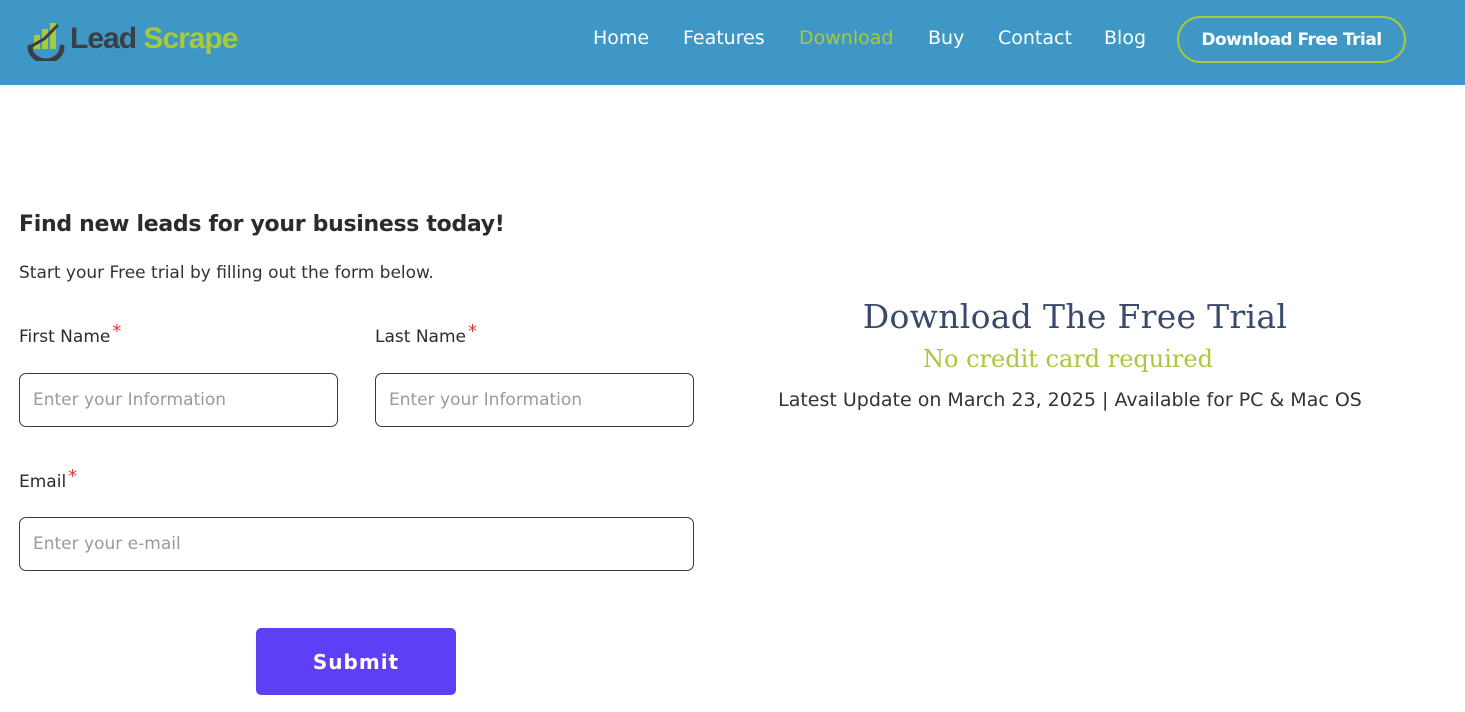  I want to click on form-title: Find new leads for your business today!, so click(262, 224).